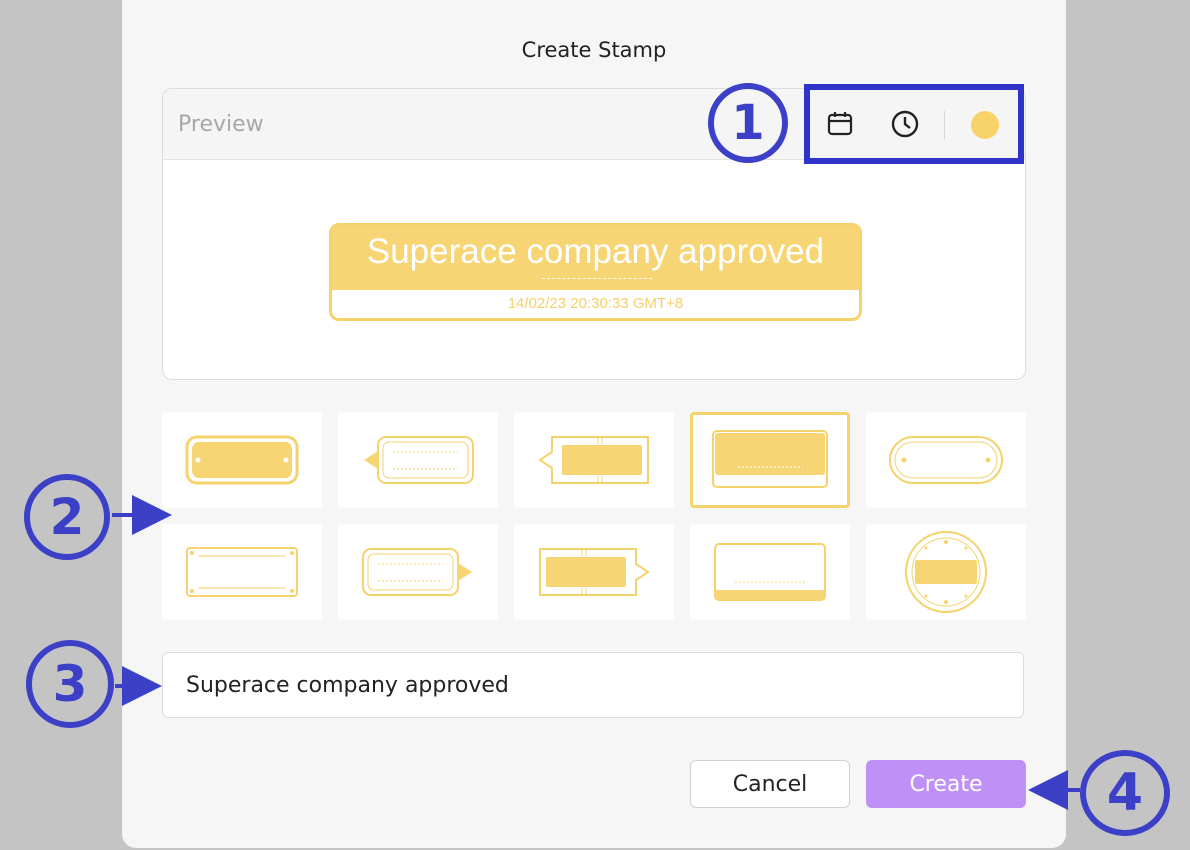 This screenshot has height=850, width=1190. Describe the element at coordinates (595, 303) in the screenshot. I see `stamp-date: 14/02/23 20:30:33 GMT+8` at that location.